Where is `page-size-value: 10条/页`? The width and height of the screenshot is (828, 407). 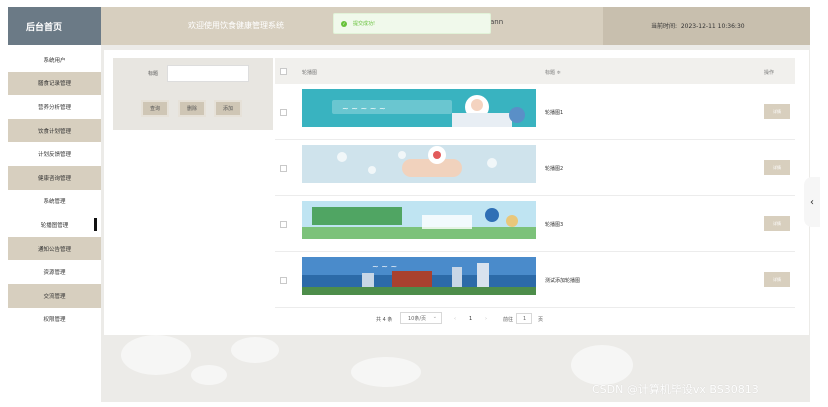
page-size-value: 10条/页 is located at coordinates (417, 319).